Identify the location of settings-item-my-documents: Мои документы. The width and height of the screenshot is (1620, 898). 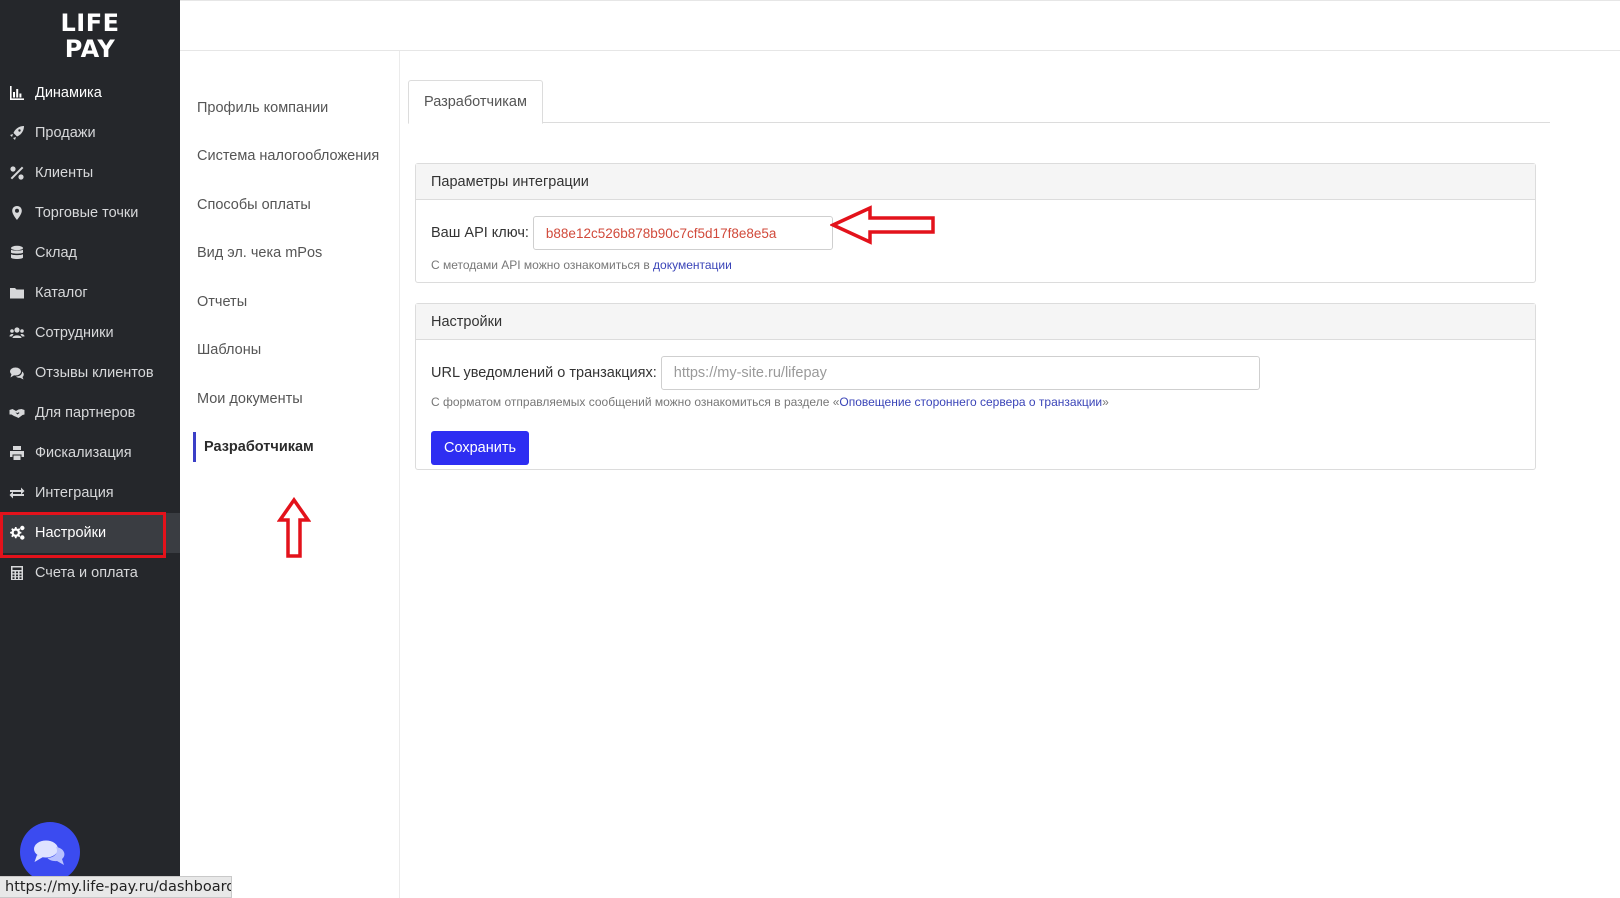
(250, 399).